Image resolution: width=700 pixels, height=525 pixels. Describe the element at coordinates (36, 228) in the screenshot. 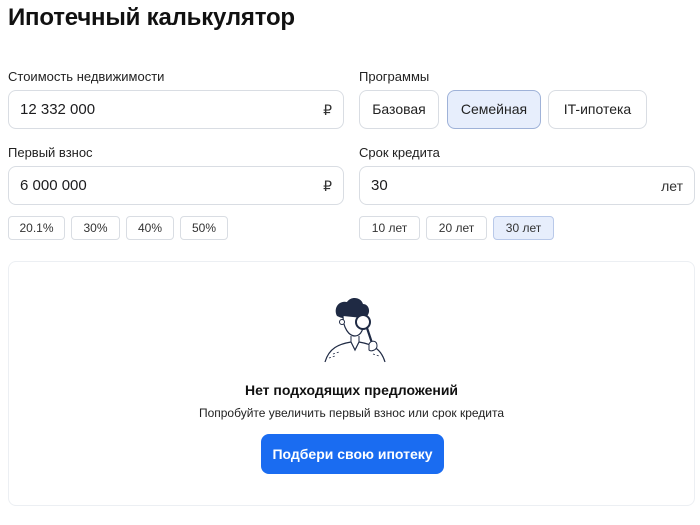

I see `down-payment-preset-20: 20.1%` at that location.